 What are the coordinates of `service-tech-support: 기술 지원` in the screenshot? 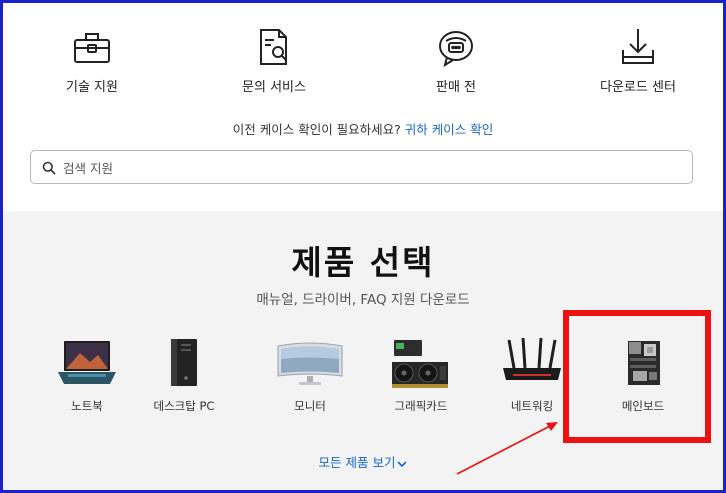 It's located at (92, 60).